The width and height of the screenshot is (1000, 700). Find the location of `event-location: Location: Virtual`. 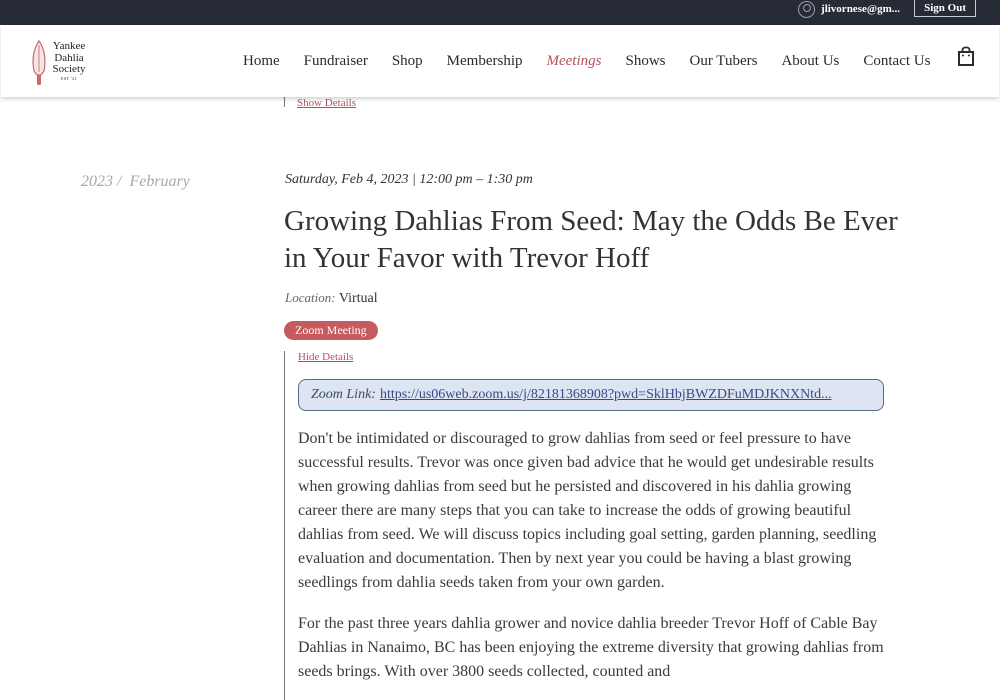

event-location: Location: Virtual is located at coordinates (331, 298).